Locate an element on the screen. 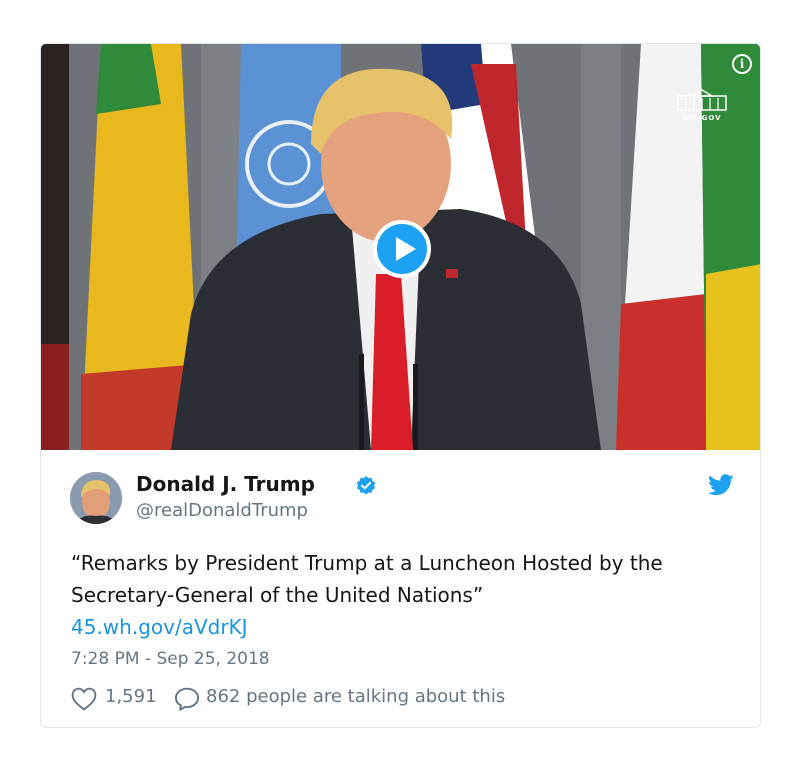  play-icon is located at coordinates (406, 249).